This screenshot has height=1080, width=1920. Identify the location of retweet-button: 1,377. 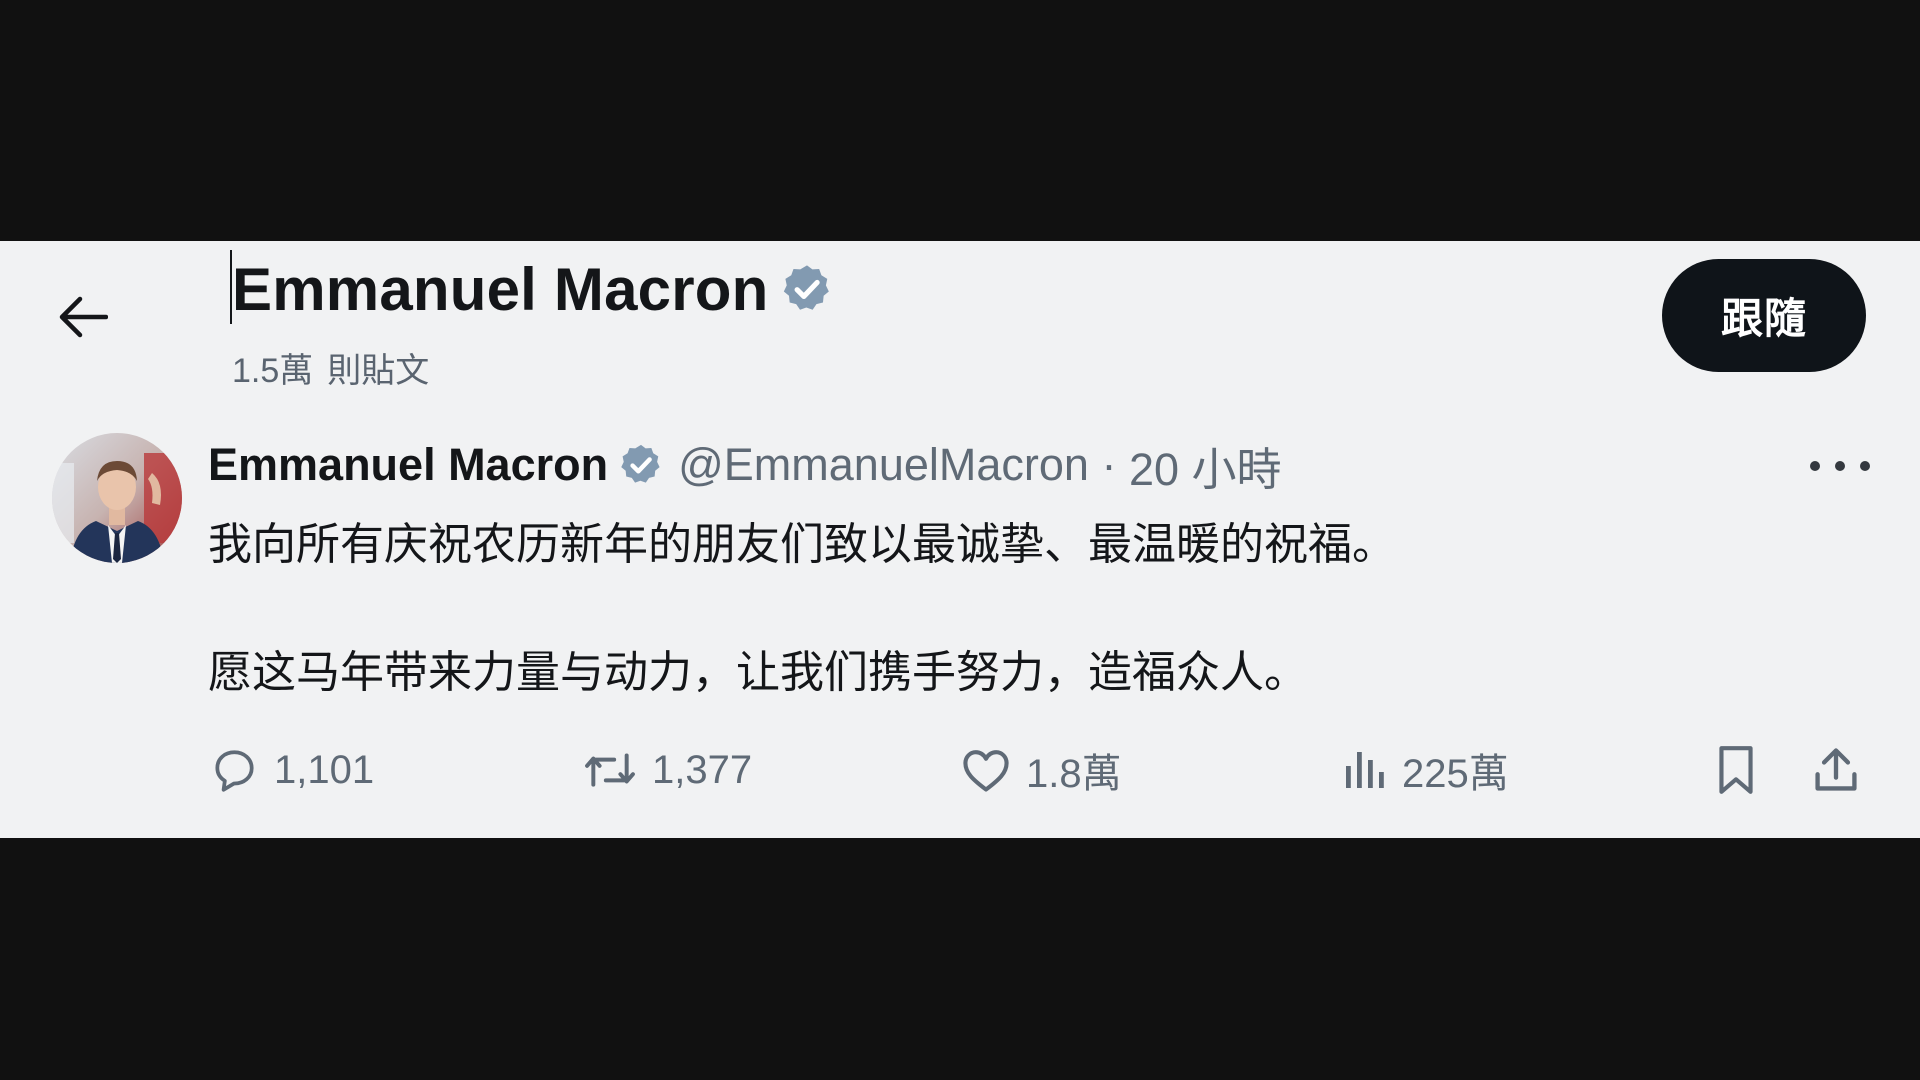
(667, 770).